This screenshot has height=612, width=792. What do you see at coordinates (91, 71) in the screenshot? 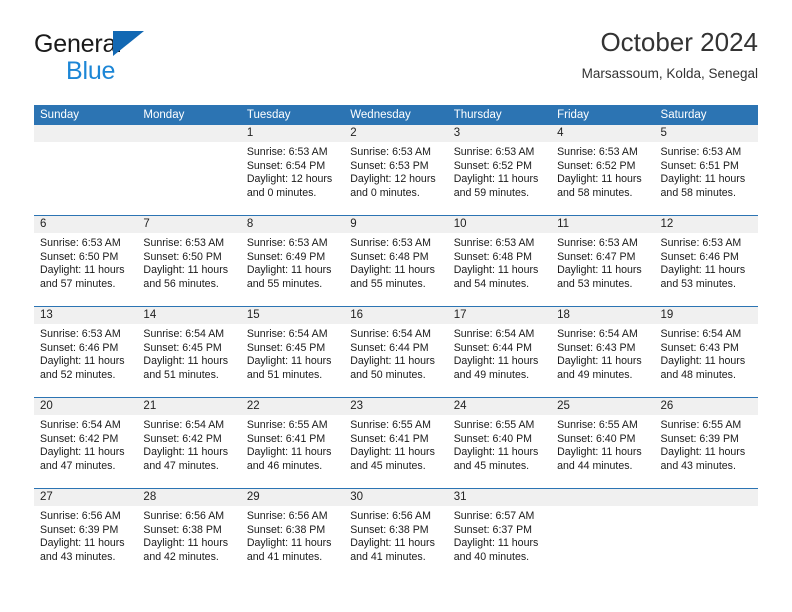
I see `brand-name-blue: Blue` at bounding box center [91, 71].